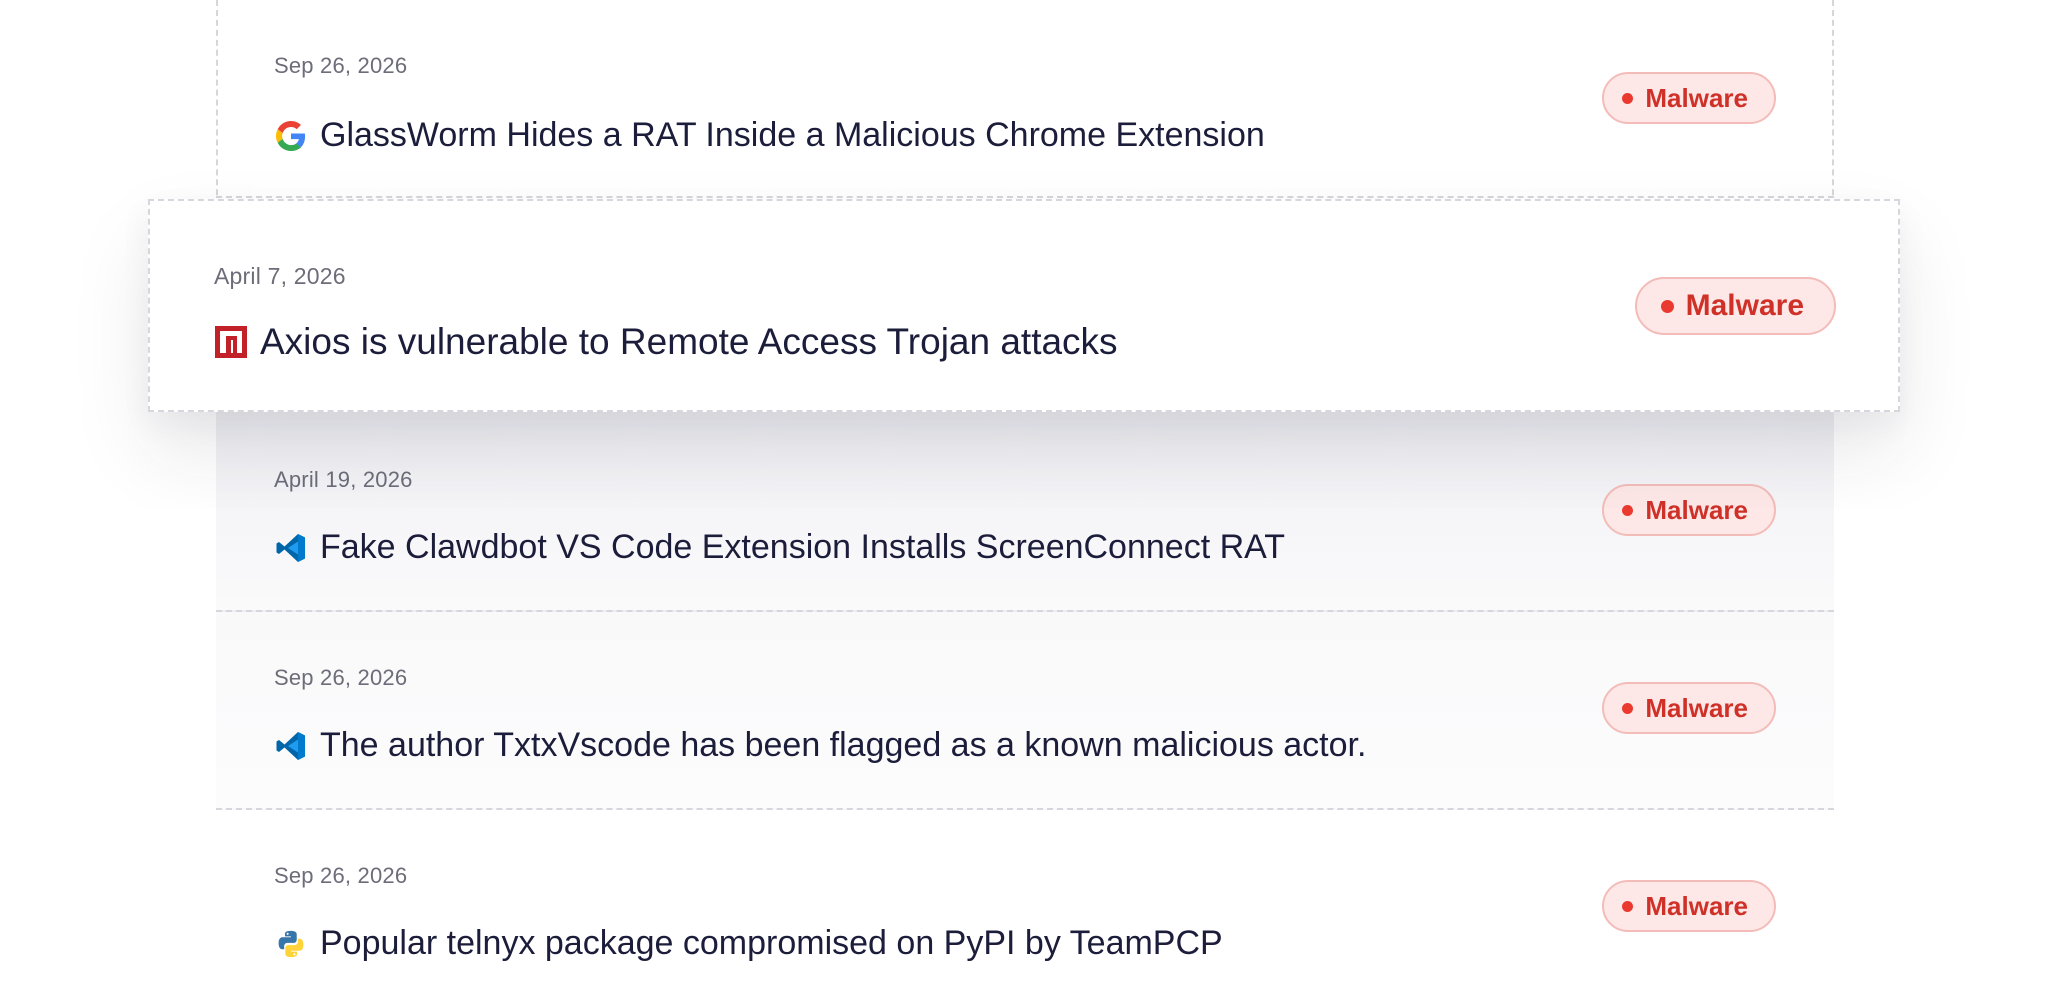 This screenshot has width=2048, height=1002. I want to click on npm-icon, so click(231, 342).